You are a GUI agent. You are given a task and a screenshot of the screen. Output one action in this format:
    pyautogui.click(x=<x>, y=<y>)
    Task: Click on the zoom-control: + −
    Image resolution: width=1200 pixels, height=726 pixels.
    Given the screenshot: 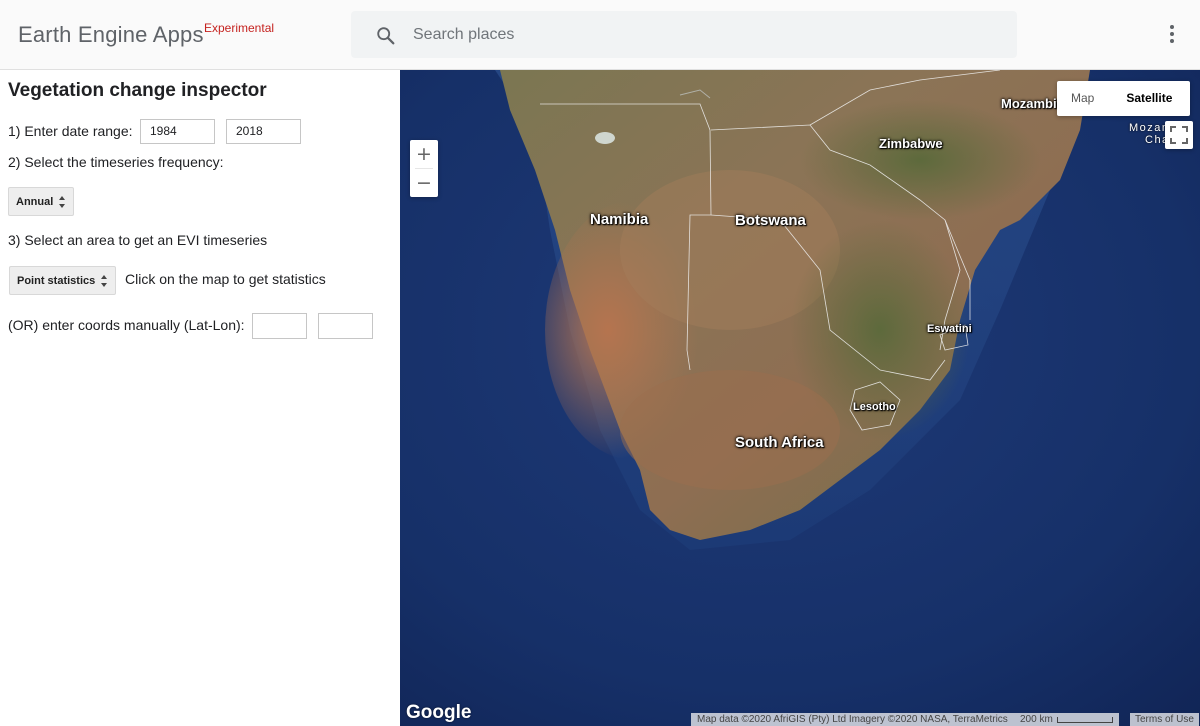 What is the action you would take?
    pyautogui.click(x=424, y=168)
    